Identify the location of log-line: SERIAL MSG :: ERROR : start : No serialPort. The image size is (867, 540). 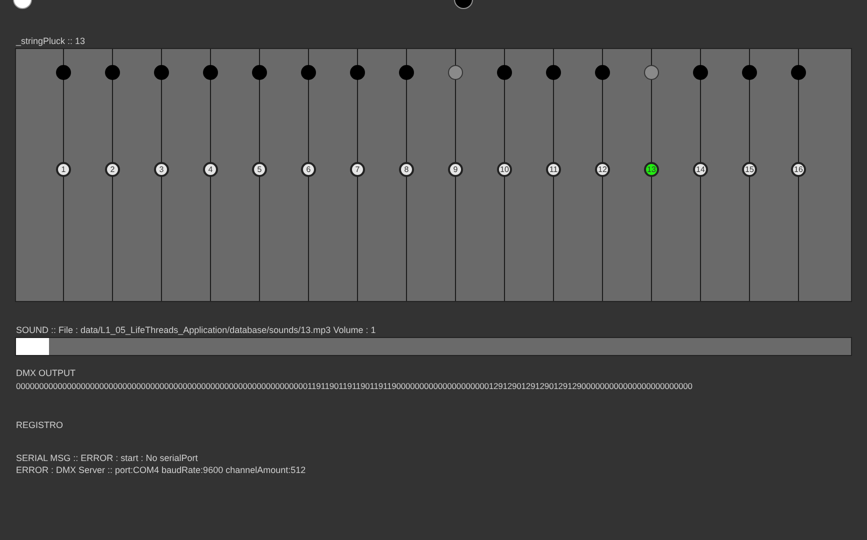
(107, 458).